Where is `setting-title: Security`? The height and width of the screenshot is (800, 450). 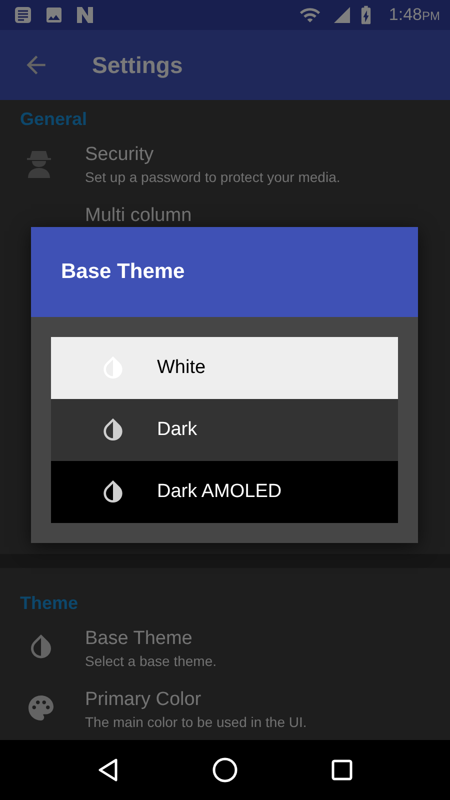
setting-title: Security is located at coordinates (212, 155).